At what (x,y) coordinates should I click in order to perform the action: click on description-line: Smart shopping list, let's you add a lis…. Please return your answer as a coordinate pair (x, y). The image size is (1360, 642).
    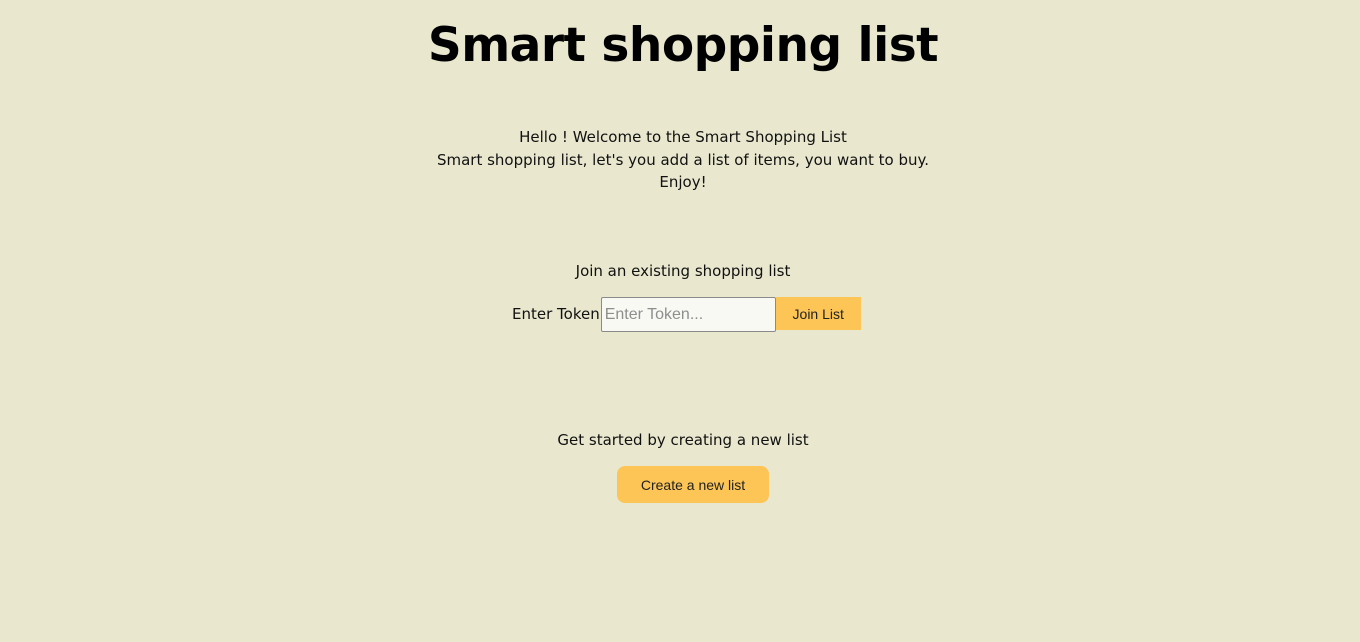
    Looking at the image, I should click on (683, 159).